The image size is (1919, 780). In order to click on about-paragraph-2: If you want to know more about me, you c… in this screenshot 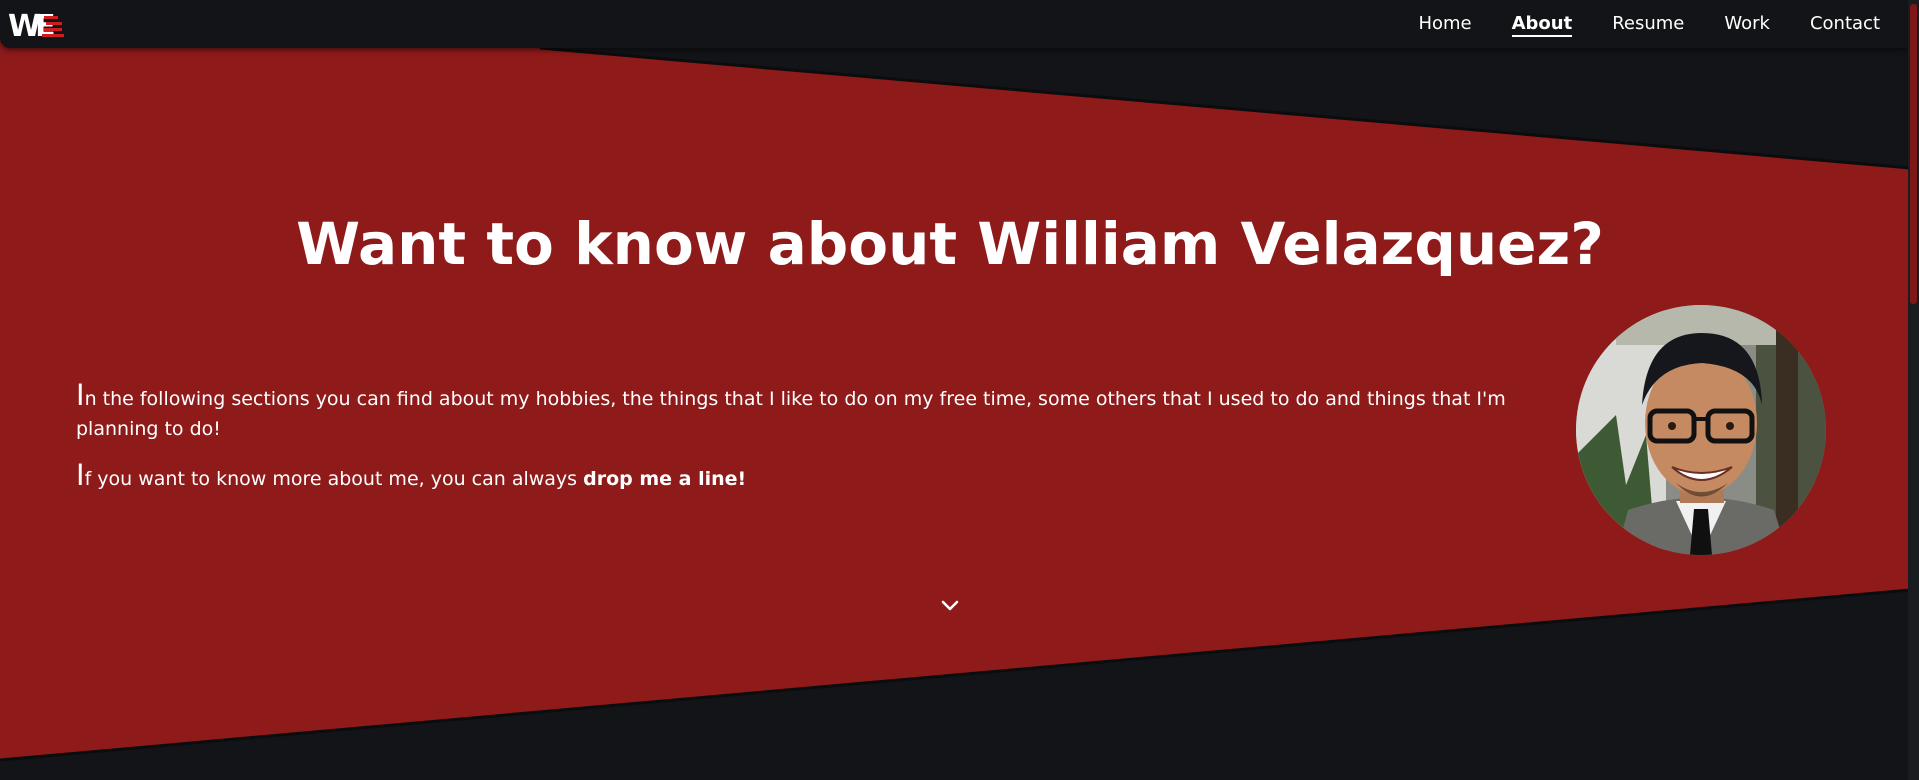, I will do `click(796, 477)`.